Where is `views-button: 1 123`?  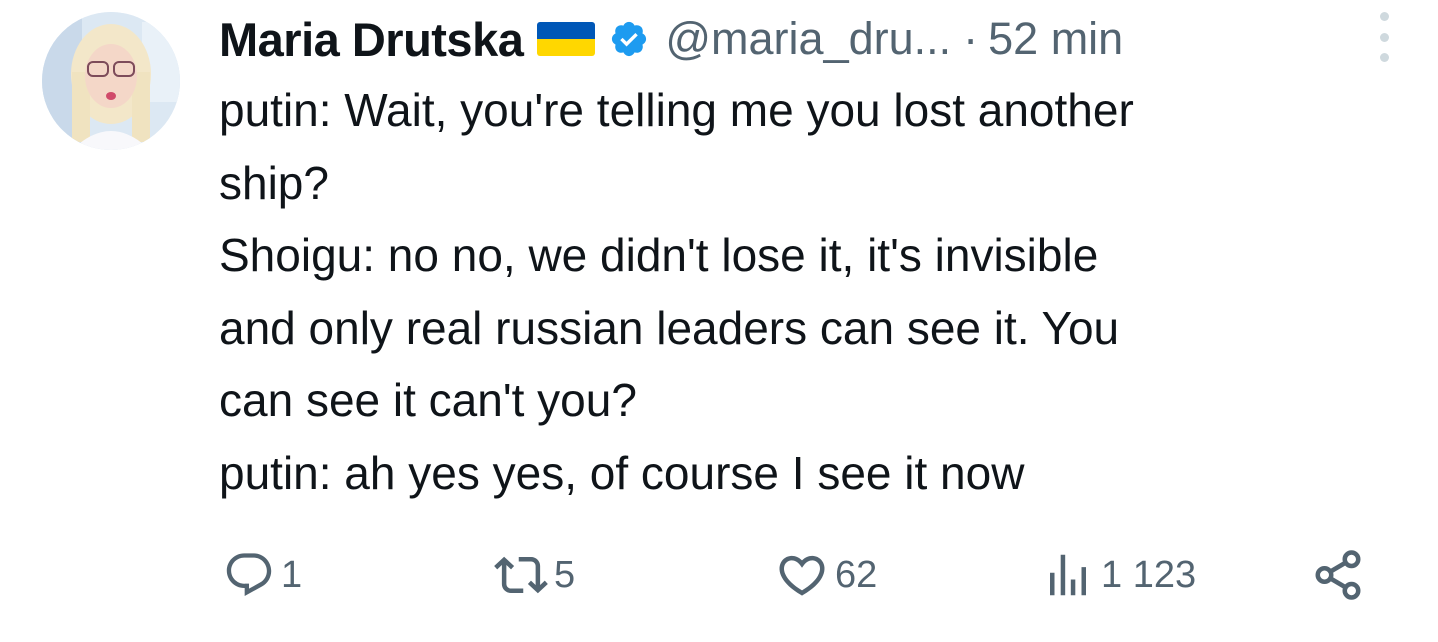
views-button: 1 123 is located at coordinates (1118, 575).